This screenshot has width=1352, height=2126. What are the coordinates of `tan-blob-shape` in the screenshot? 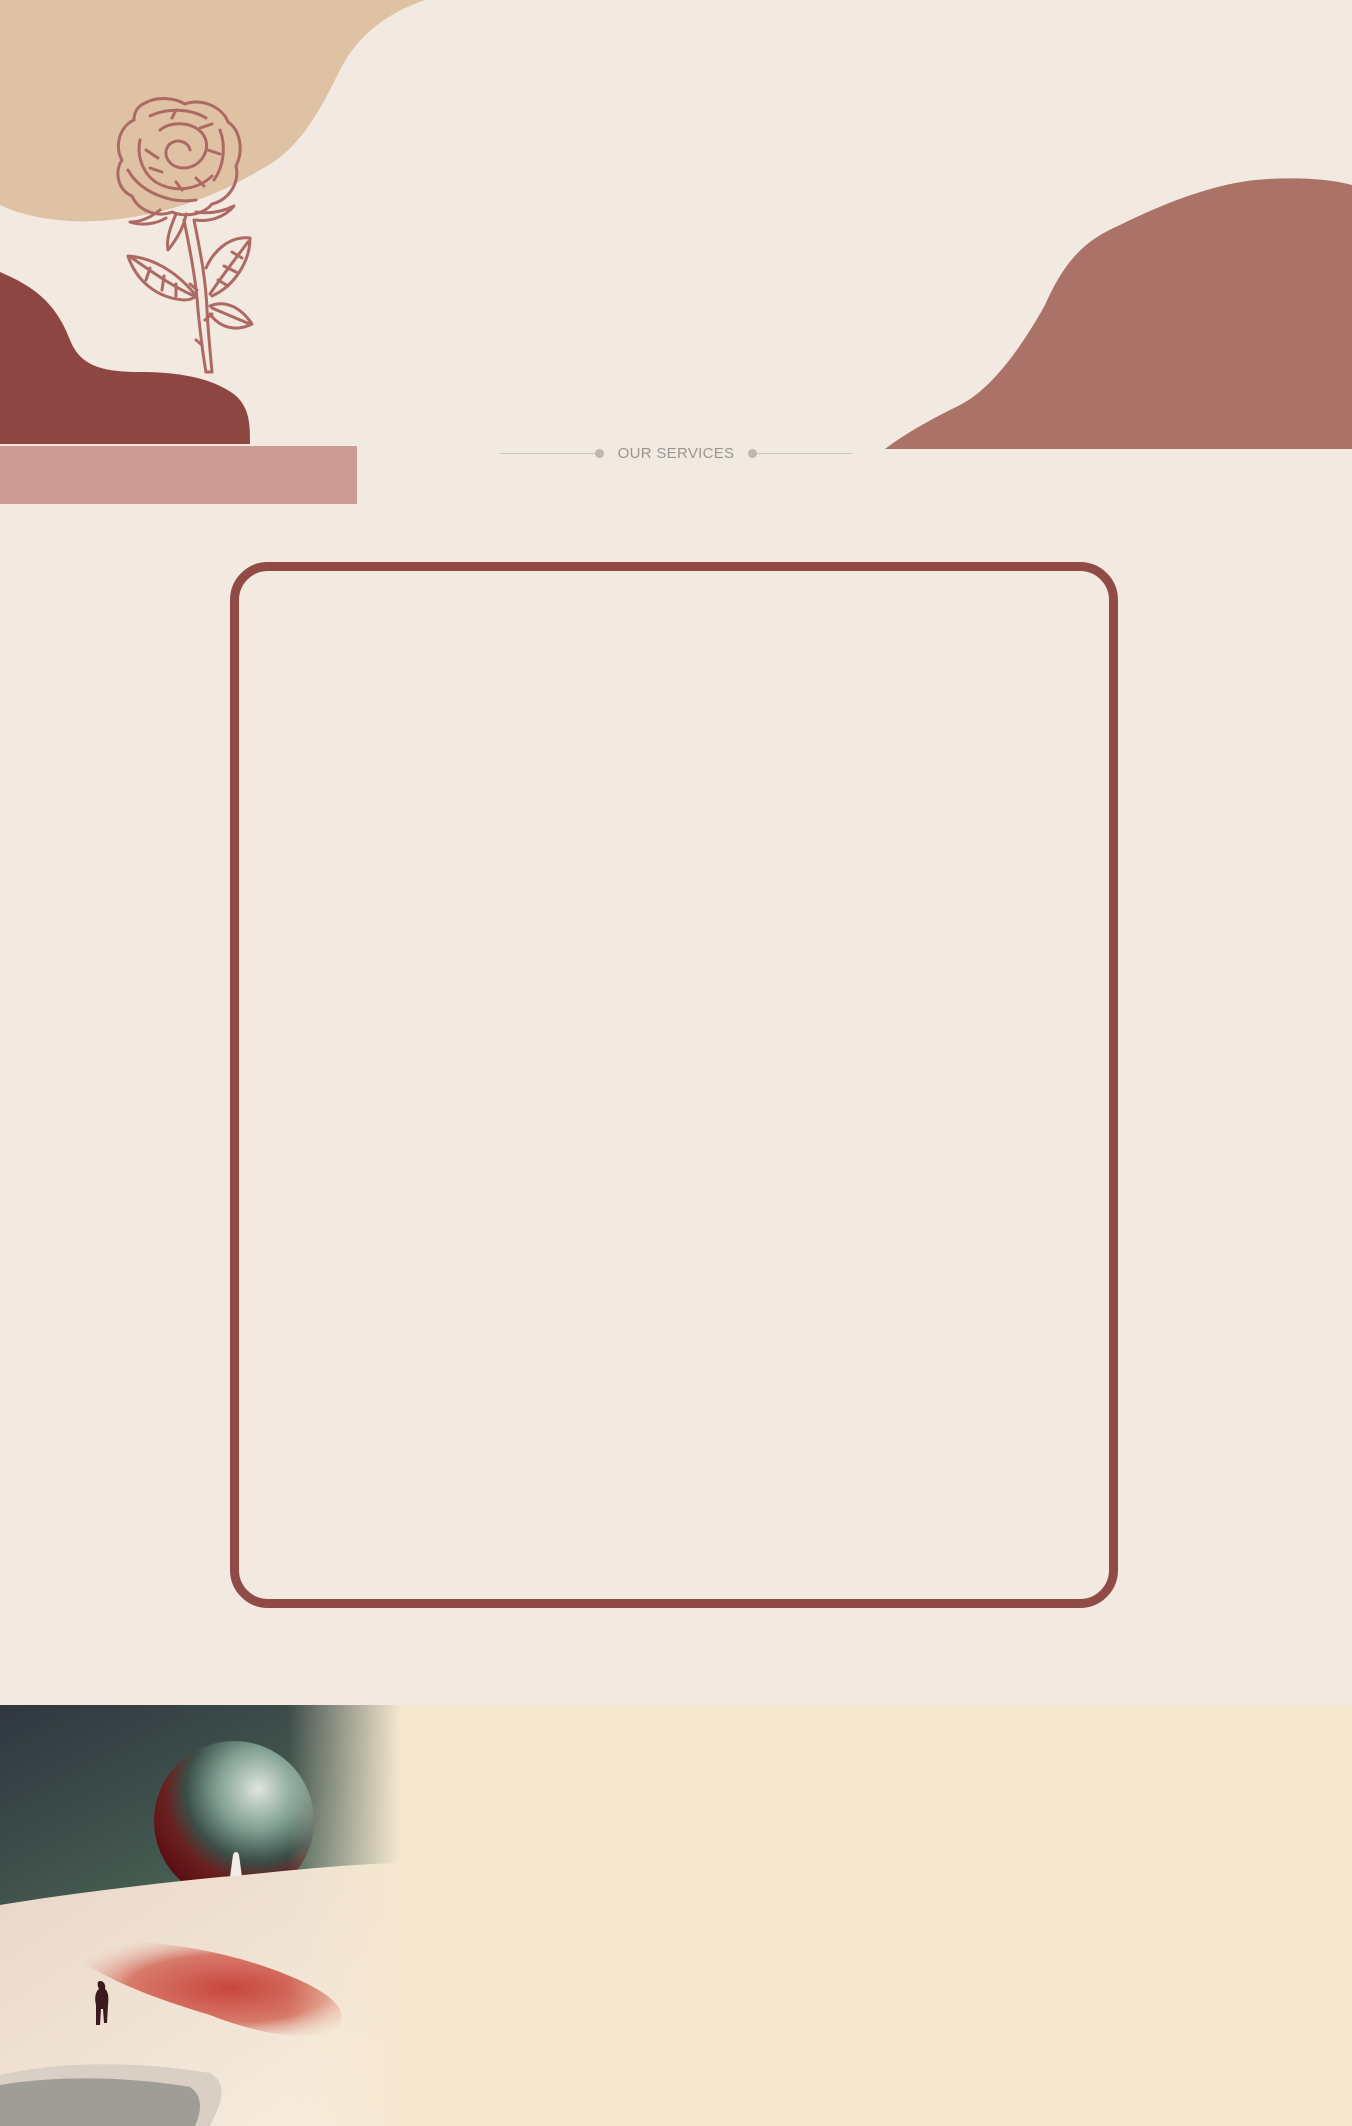 It's located at (212, 111).